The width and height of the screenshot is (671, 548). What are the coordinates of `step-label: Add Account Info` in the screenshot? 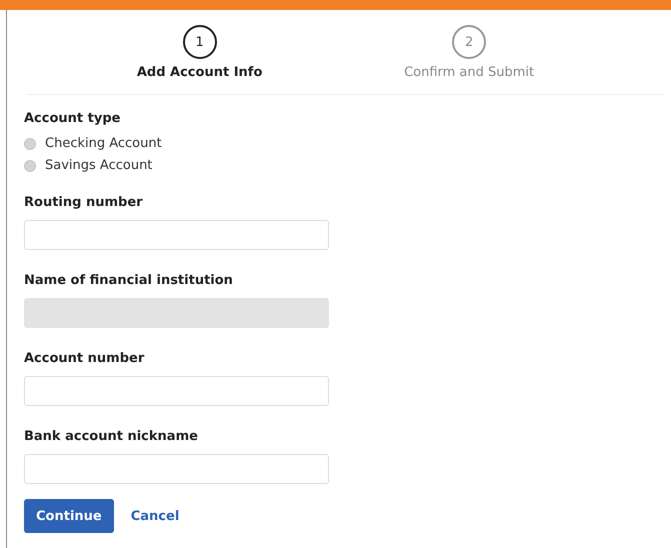 It's located at (199, 72).